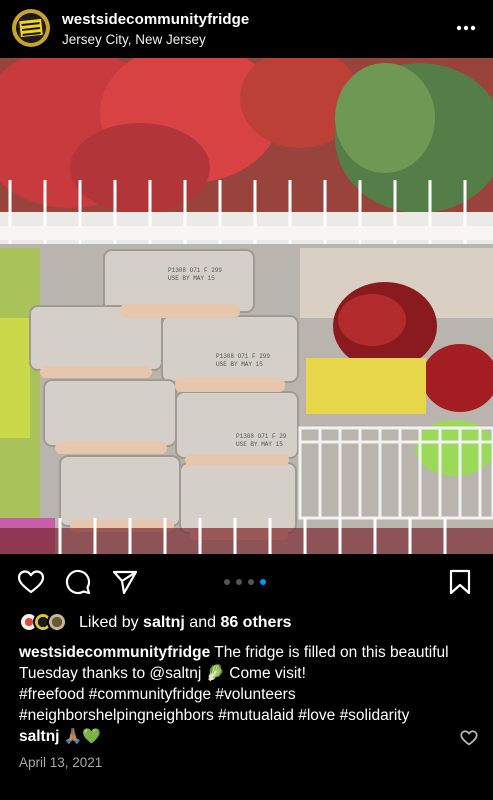 This screenshot has height=800, width=493. Describe the element at coordinates (460, 582) in the screenshot. I see `bookmark-icon` at that location.